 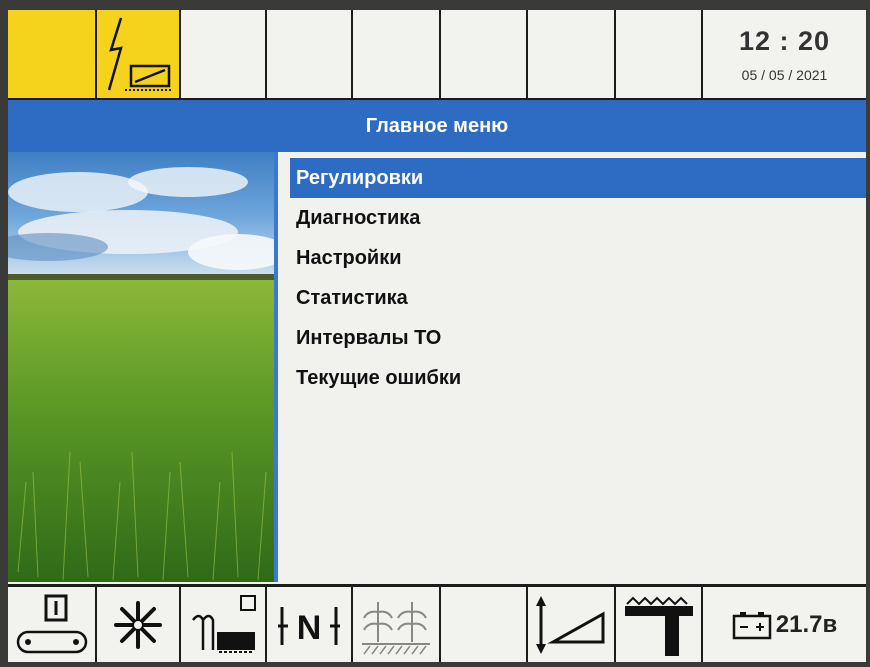 I want to click on center-lock-button: N, so click(x=310, y=624).